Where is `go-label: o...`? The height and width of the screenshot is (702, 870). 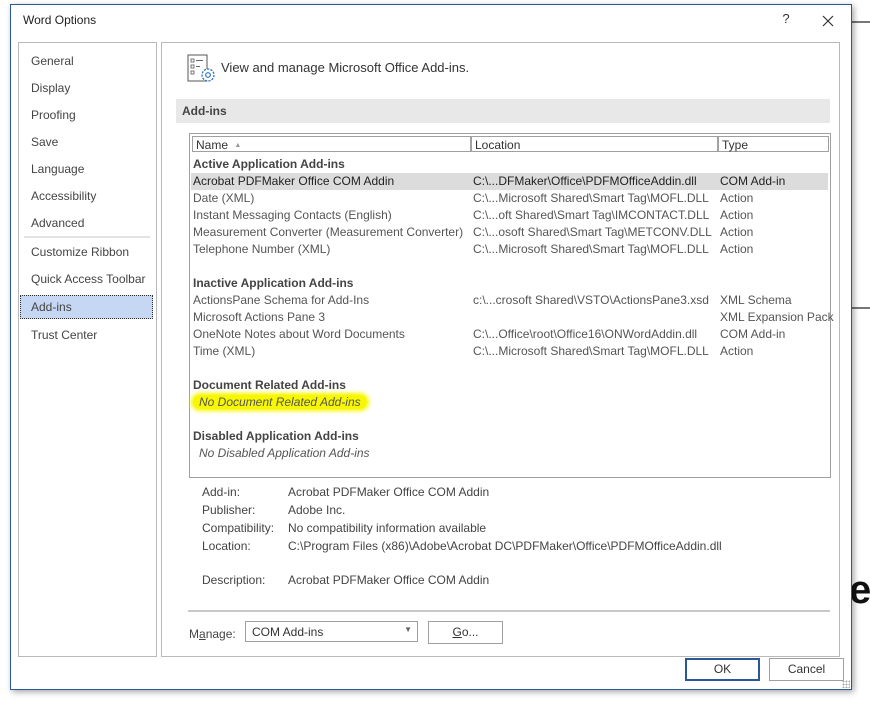
go-label: o... is located at coordinates (470, 632).